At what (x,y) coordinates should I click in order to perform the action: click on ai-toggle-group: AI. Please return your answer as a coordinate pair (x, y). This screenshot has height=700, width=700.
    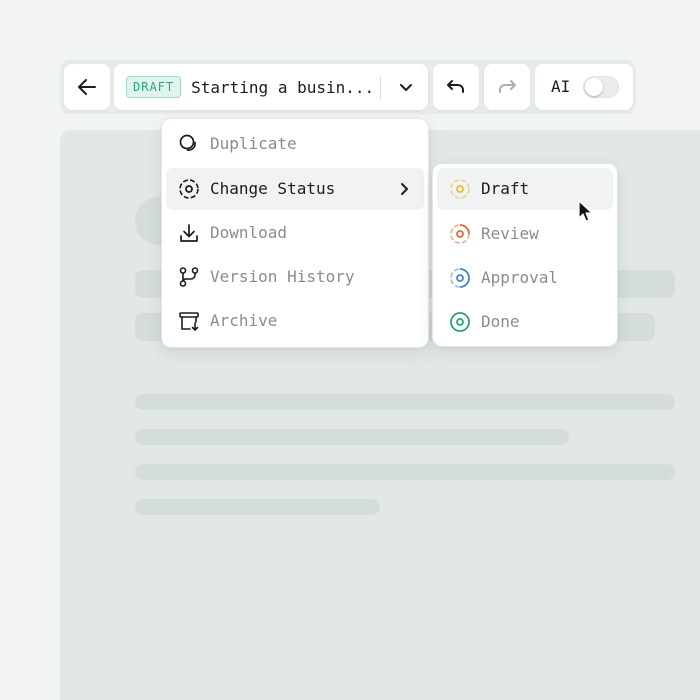
    Looking at the image, I should click on (584, 87).